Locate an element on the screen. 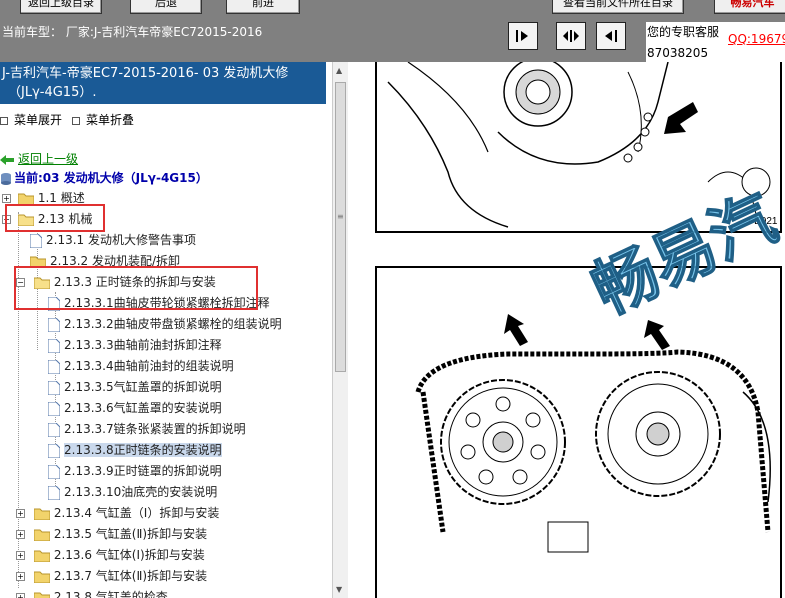 The height and width of the screenshot is (598, 785). tree-item-selected: 2.13.3.8正时链条的安装说明 is located at coordinates (135, 450).